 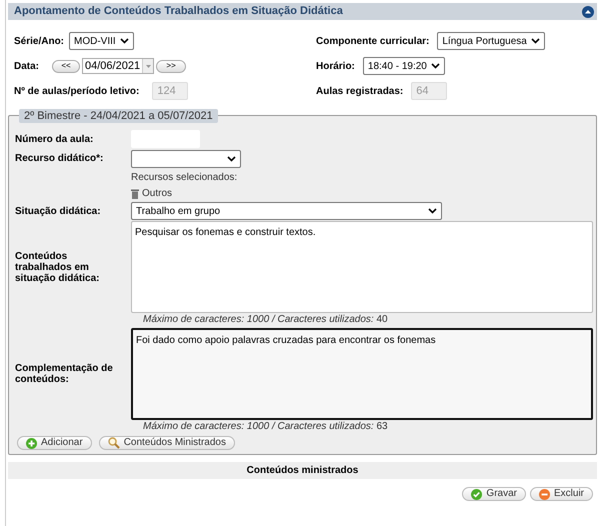 I want to click on field-label: Horário:, so click(x=335, y=67).